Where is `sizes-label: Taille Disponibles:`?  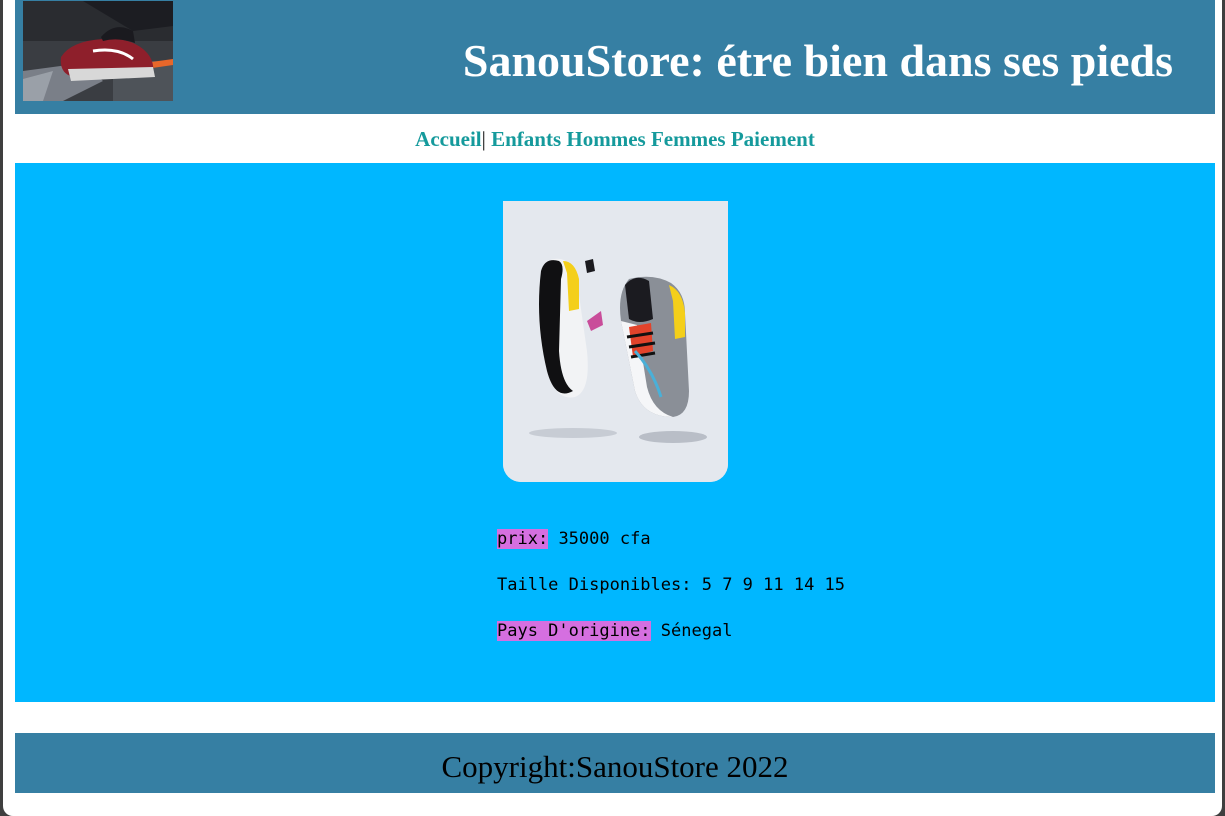
sizes-label: Taille Disponibles: is located at coordinates (594, 585).